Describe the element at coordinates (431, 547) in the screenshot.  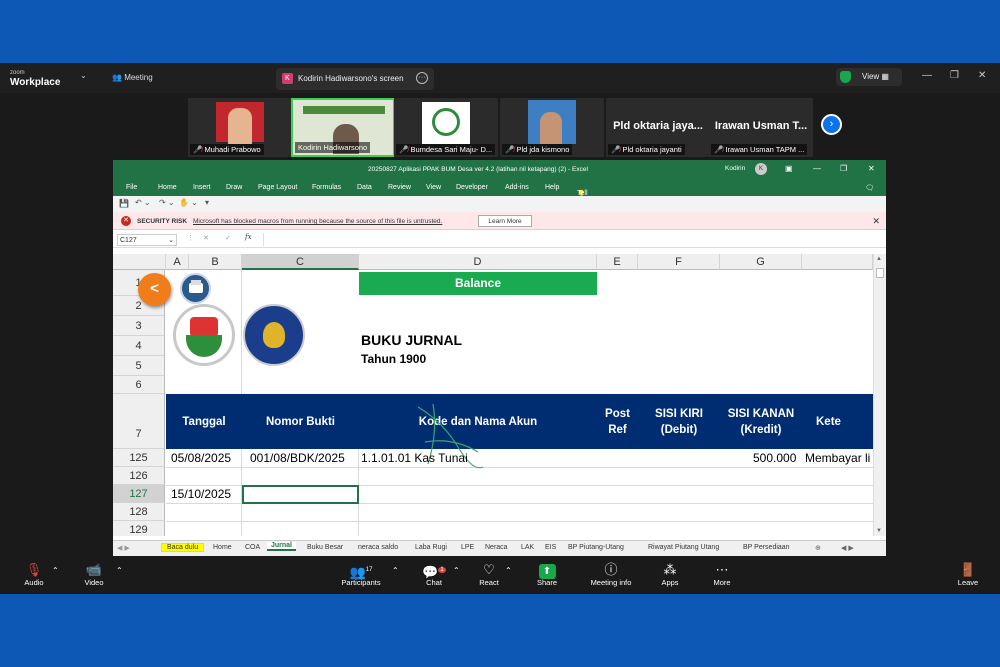
I see `sheet-tab: Laba Rugi` at that location.